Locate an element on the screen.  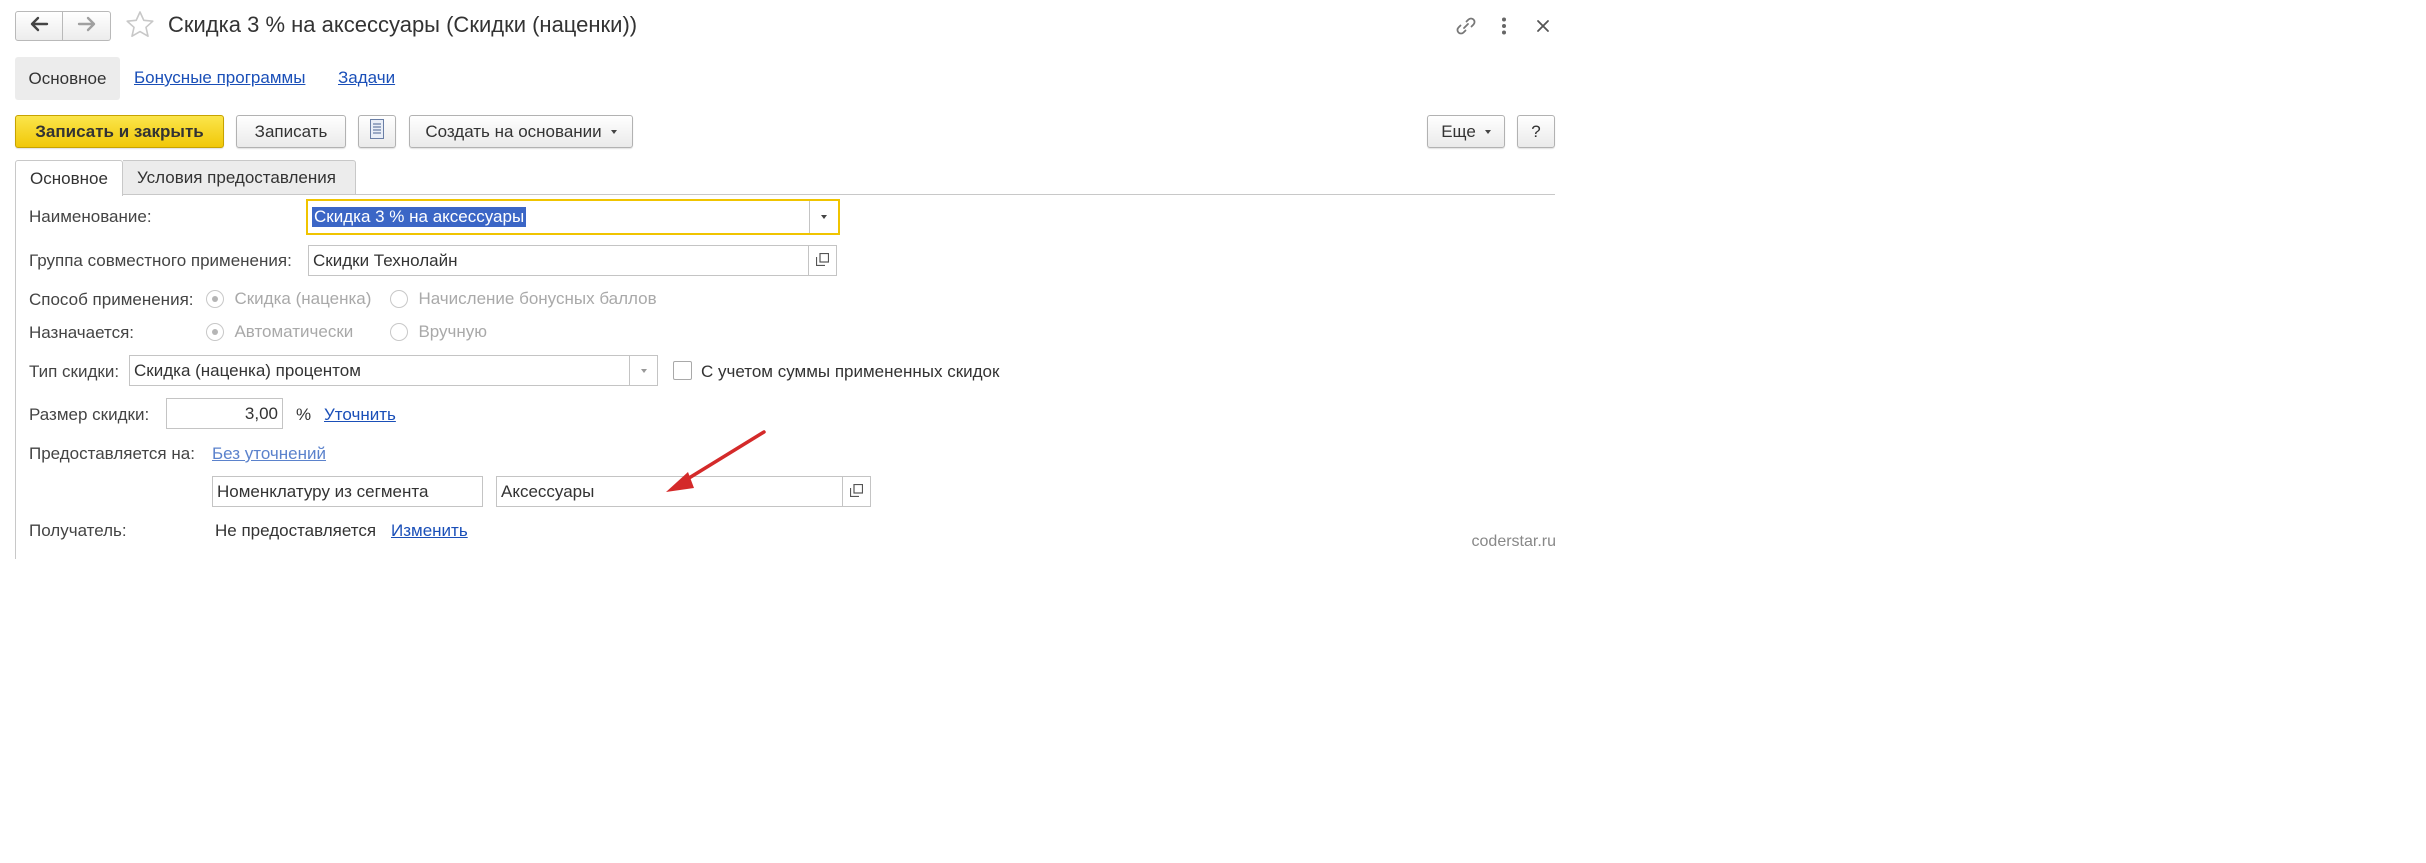
discount-type-value: Скидка (наценка) процентом is located at coordinates (247, 370).